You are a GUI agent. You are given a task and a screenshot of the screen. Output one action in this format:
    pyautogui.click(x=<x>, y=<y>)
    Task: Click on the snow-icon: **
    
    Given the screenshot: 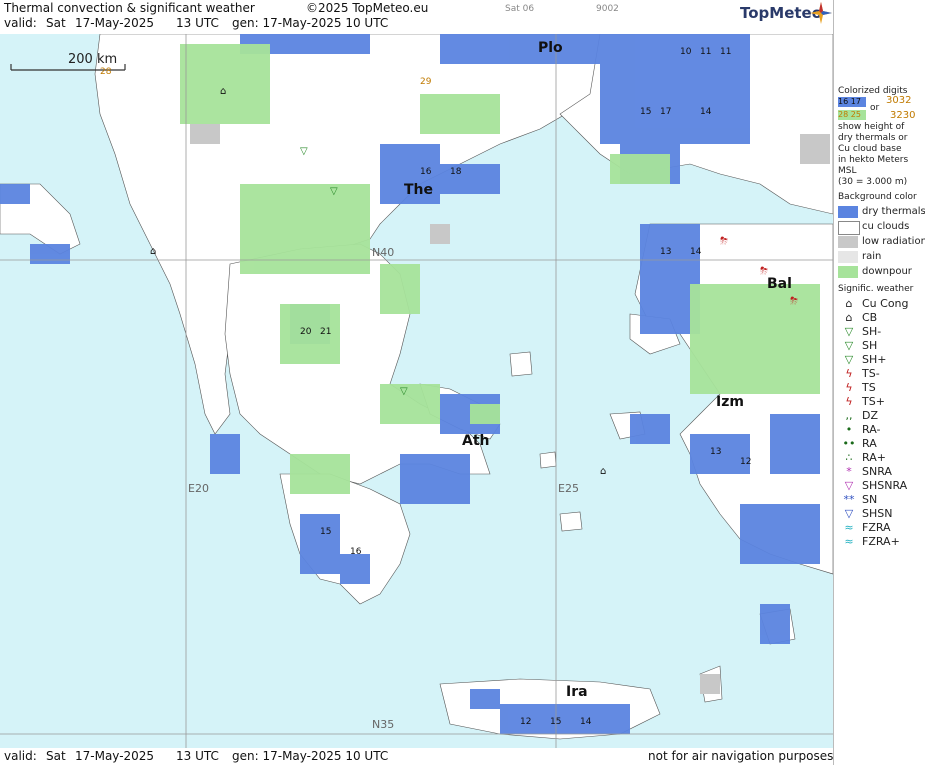 What is the action you would take?
    pyautogui.click(x=849, y=499)
    